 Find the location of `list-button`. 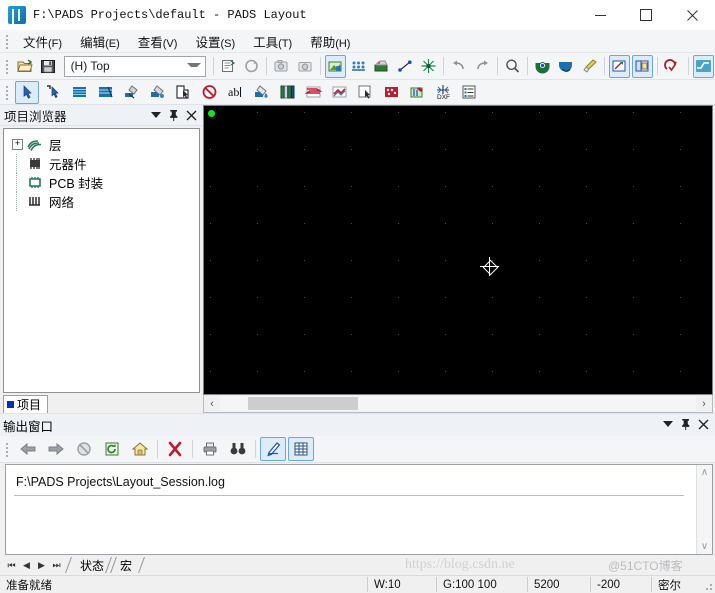

list-button is located at coordinates (301, 449).